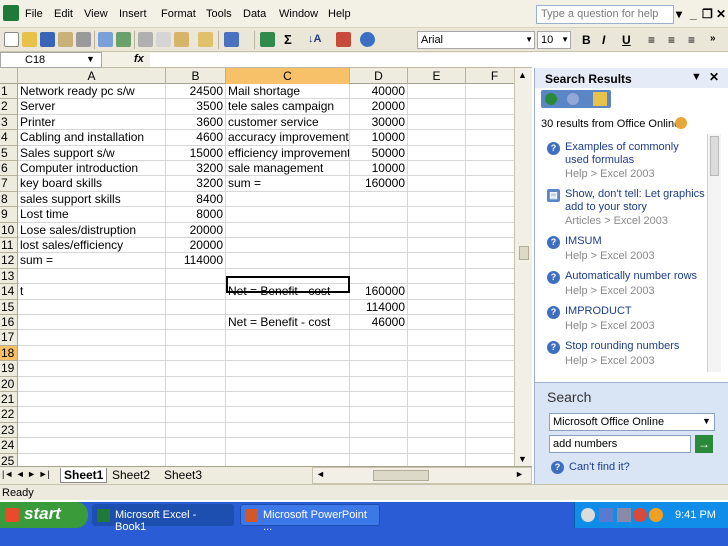 This screenshot has width=728, height=546. I want to click on print-preview-icon, so click(105, 39).